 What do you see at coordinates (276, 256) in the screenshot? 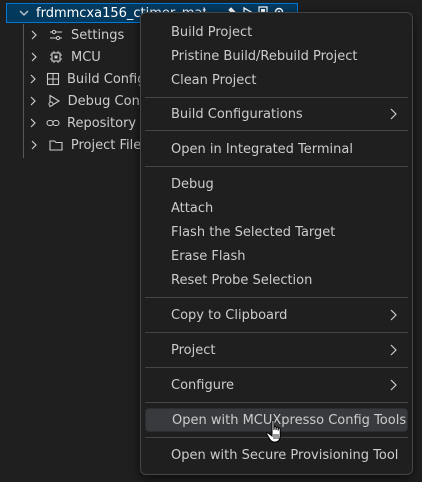
I see `menu-item-erase-flash: Erase Flash` at bounding box center [276, 256].